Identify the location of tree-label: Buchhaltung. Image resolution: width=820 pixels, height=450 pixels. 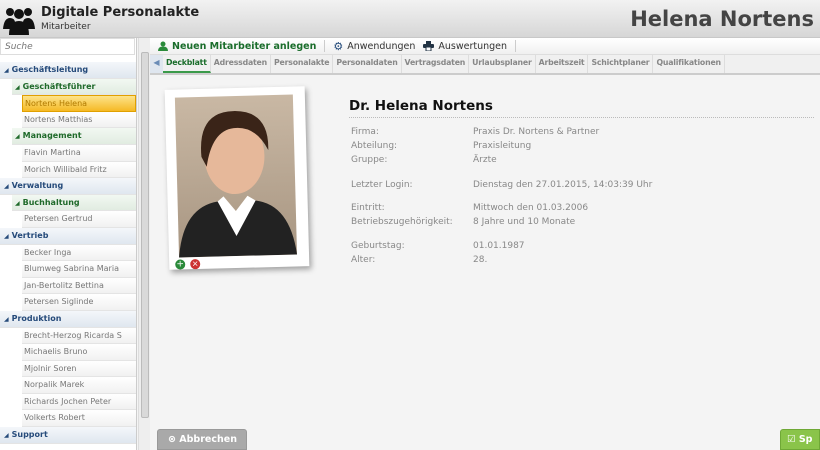
(51, 202).